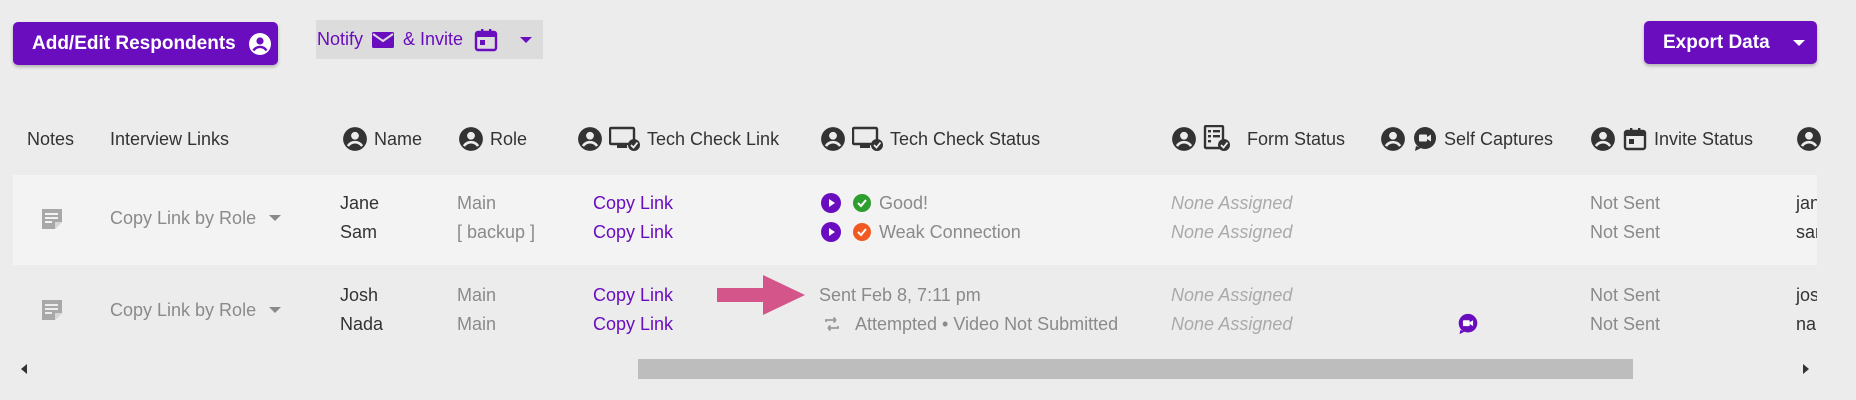 The width and height of the screenshot is (1856, 400). I want to click on respondent-name: Jane, so click(360, 202).